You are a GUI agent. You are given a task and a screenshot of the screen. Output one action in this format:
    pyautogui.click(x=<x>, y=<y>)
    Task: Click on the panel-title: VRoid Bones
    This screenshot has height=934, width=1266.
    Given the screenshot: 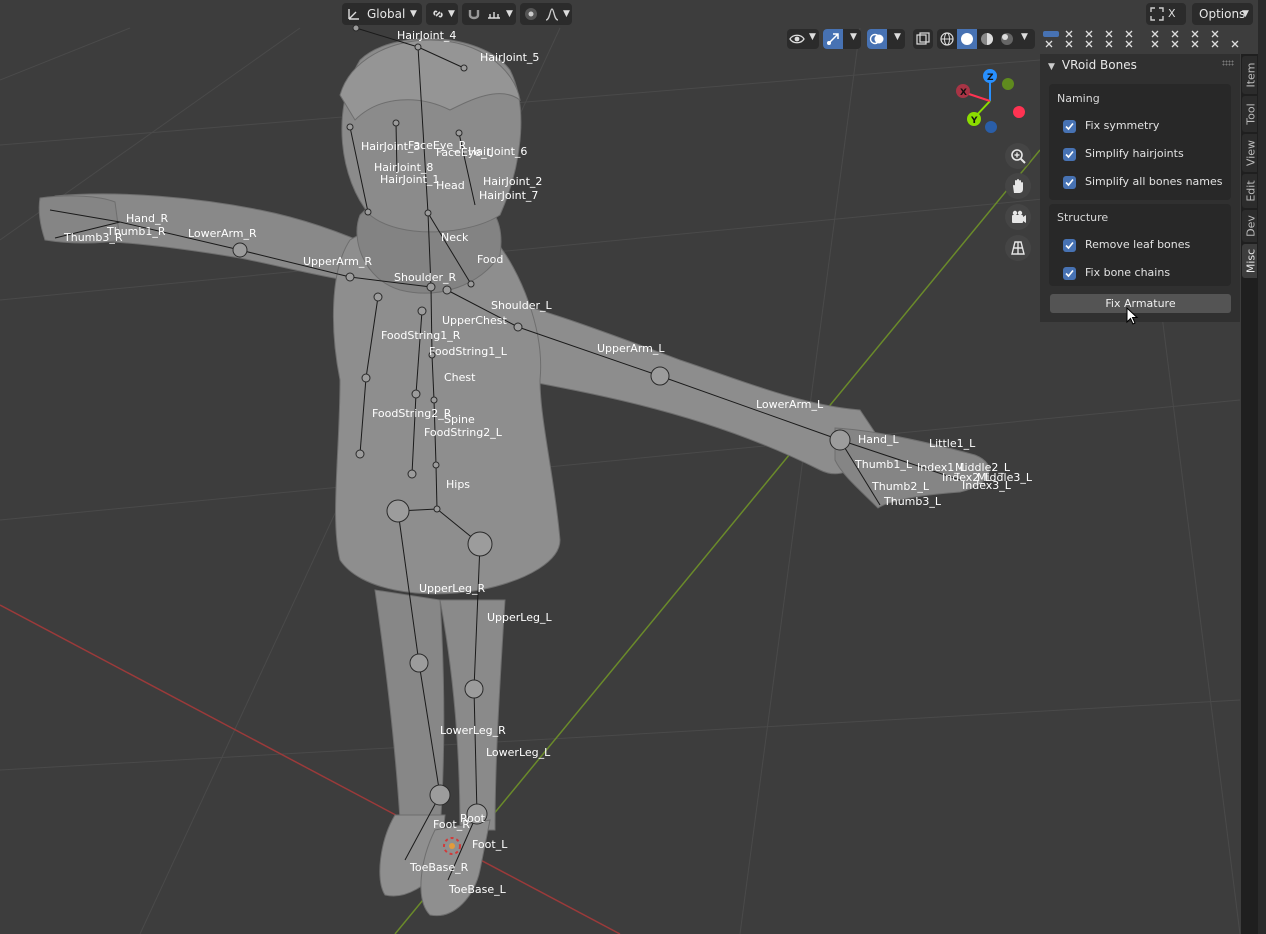 What is the action you would take?
    pyautogui.click(x=1099, y=65)
    